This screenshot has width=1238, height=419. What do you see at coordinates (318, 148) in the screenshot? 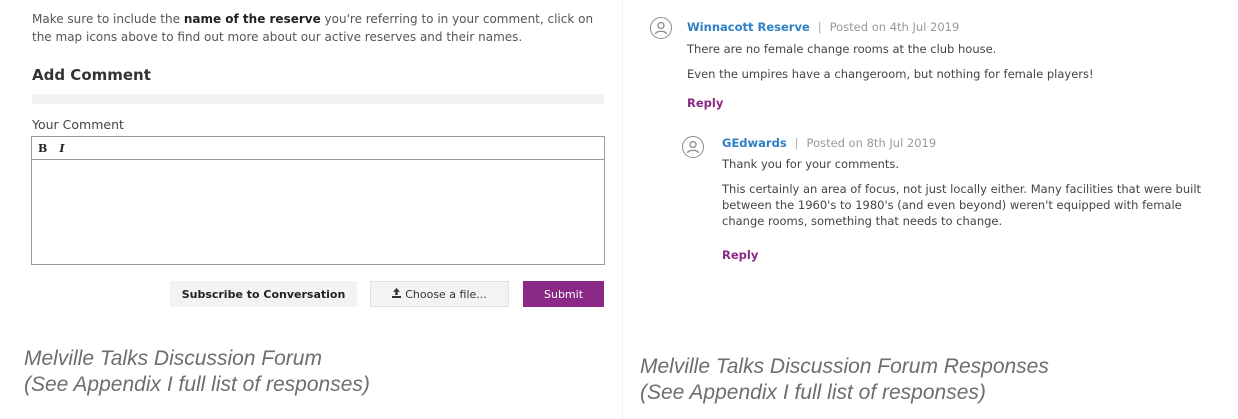
I see `editor-toolbar: B I` at bounding box center [318, 148].